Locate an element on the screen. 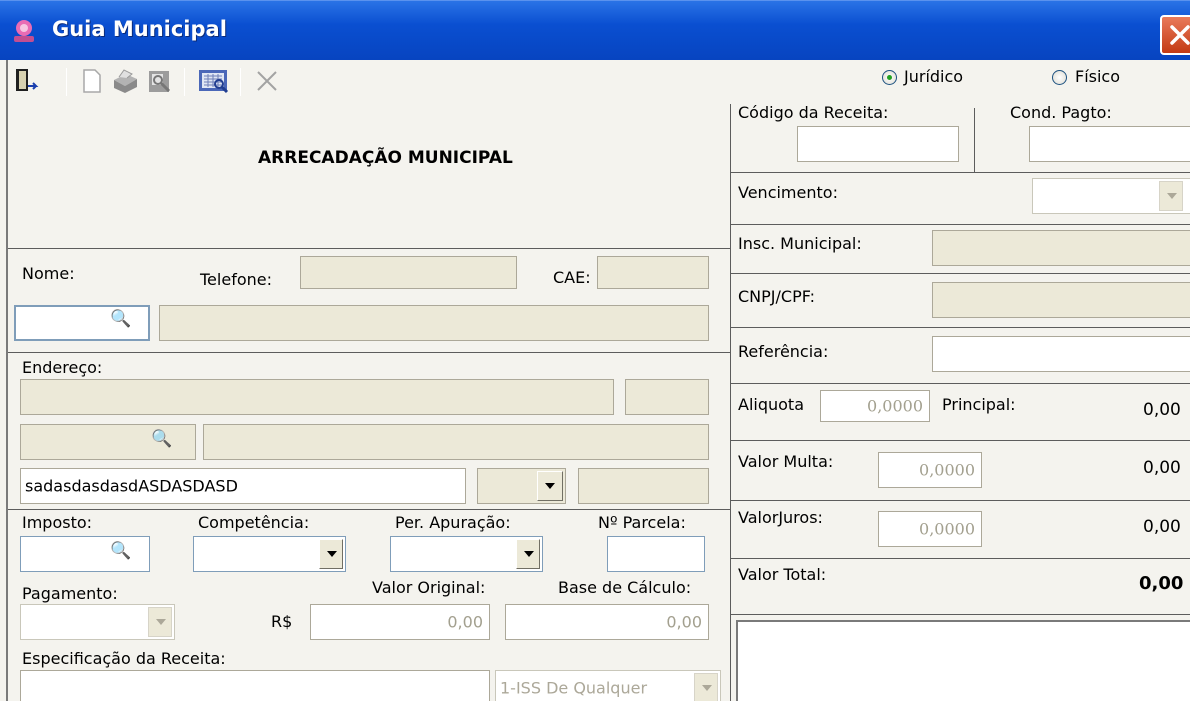 The width and height of the screenshot is (1190, 701). juridico-radio is located at coordinates (889, 77).